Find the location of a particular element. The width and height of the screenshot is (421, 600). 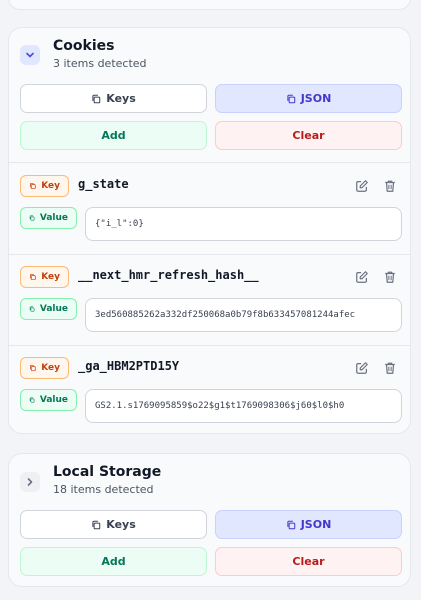

cookie-key-name: __next_hmr_refresh_hash__ is located at coordinates (168, 275).